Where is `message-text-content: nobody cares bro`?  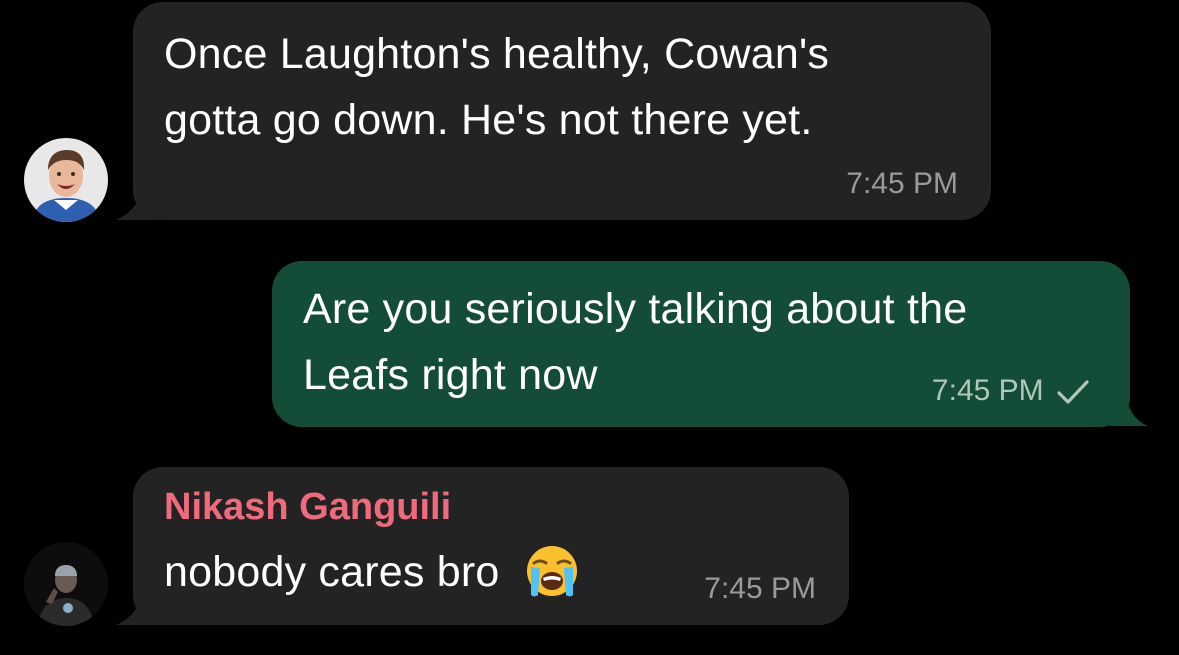
message-text-content: nobody cares bro is located at coordinates (332, 572).